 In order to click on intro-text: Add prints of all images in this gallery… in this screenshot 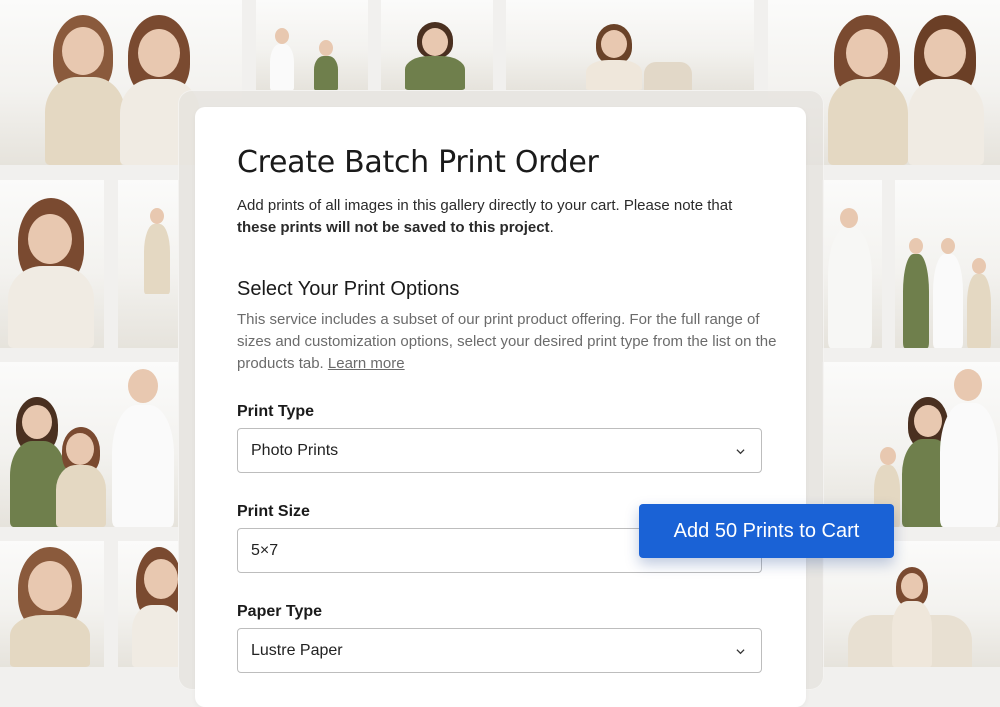, I will do `click(485, 205)`.